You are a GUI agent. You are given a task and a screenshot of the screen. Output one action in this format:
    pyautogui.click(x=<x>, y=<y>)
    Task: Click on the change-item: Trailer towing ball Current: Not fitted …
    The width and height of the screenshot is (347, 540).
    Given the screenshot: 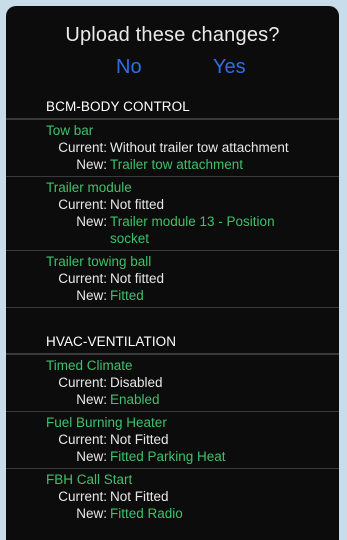 What is the action you would take?
    pyautogui.click(x=172, y=278)
    